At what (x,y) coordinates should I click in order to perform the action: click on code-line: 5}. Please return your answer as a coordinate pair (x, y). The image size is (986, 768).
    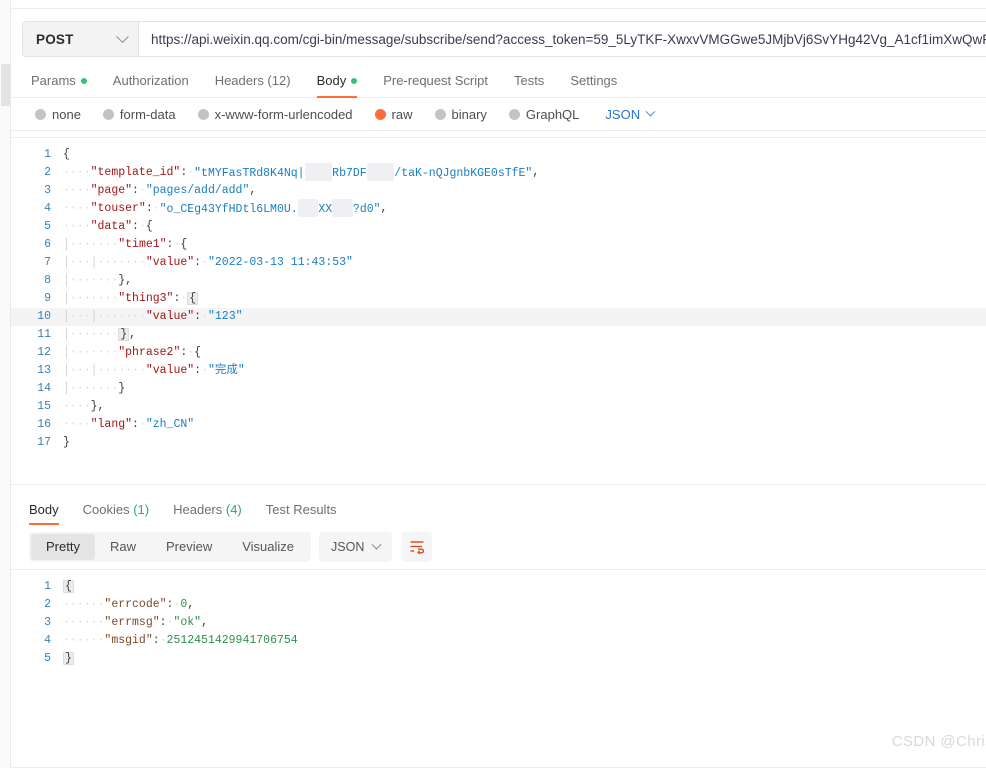
    Looking at the image, I should click on (498, 659).